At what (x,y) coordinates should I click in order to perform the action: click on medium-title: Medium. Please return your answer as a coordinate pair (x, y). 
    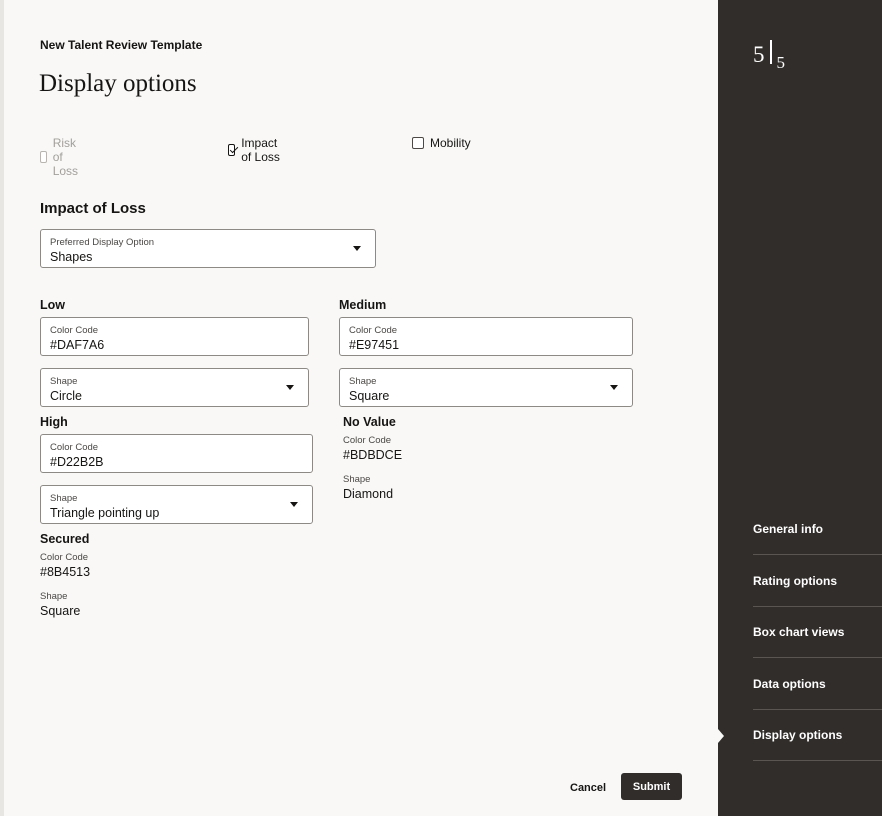
    Looking at the image, I should click on (363, 305).